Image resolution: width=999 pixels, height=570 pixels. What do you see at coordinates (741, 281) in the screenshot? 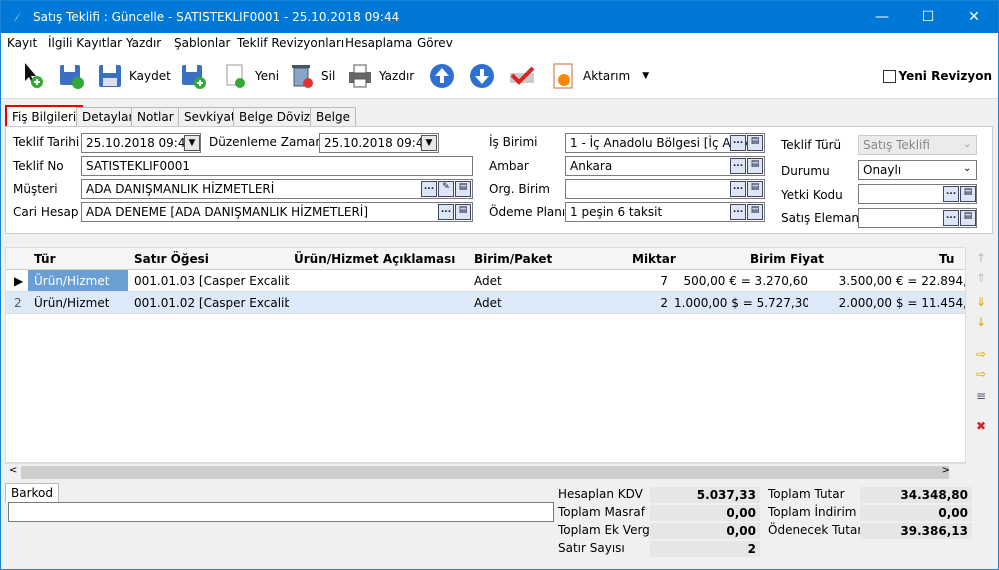
I see `cell-fiyat: 500,00 € = 3.270,60` at bounding box center [741, 281].